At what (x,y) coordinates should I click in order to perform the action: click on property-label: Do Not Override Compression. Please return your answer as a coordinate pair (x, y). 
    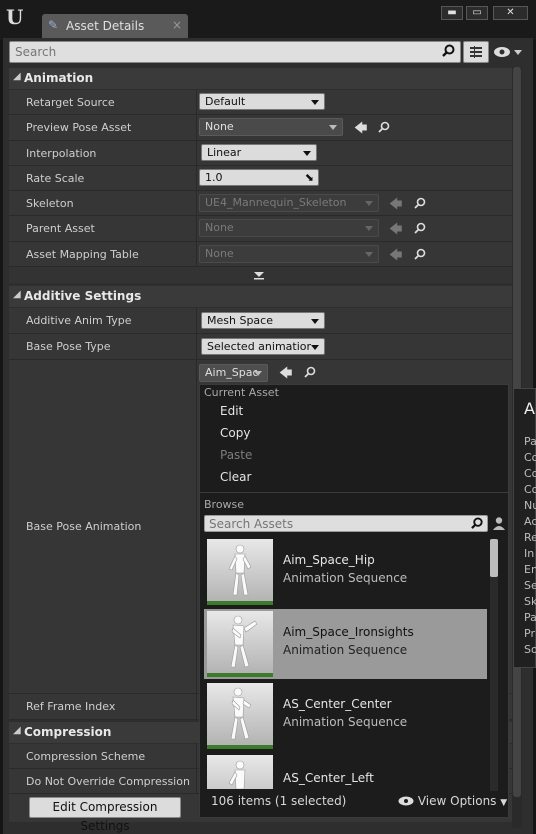
    Looking at the image, I should click on (108, 781).